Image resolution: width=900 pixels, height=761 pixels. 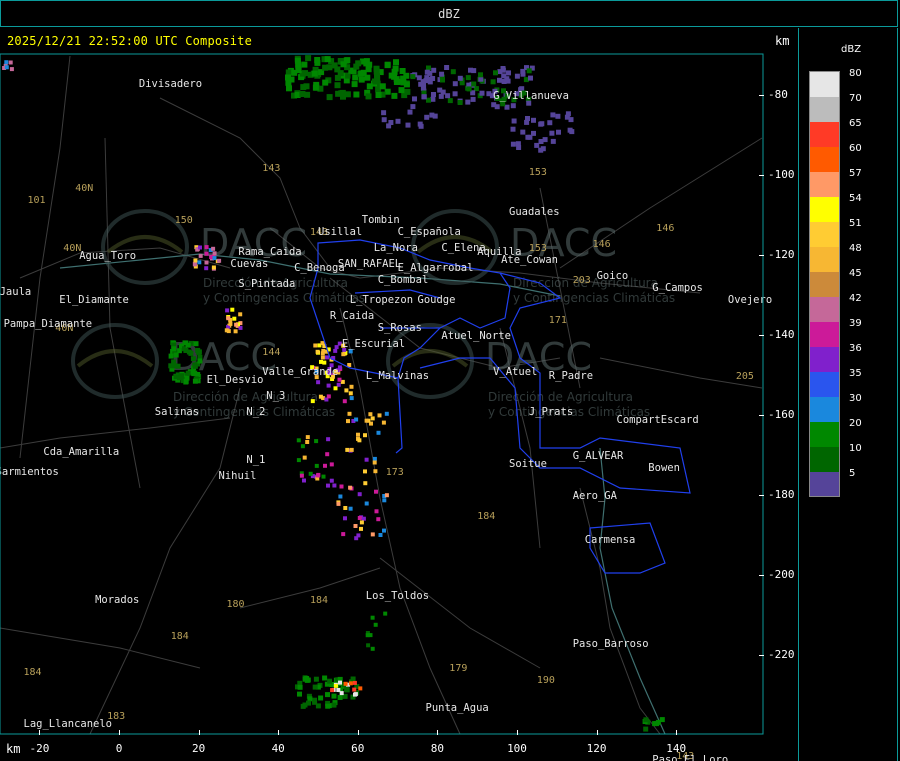 I want to click on place-label: L_Tropezon, so click(x=381, y=300).